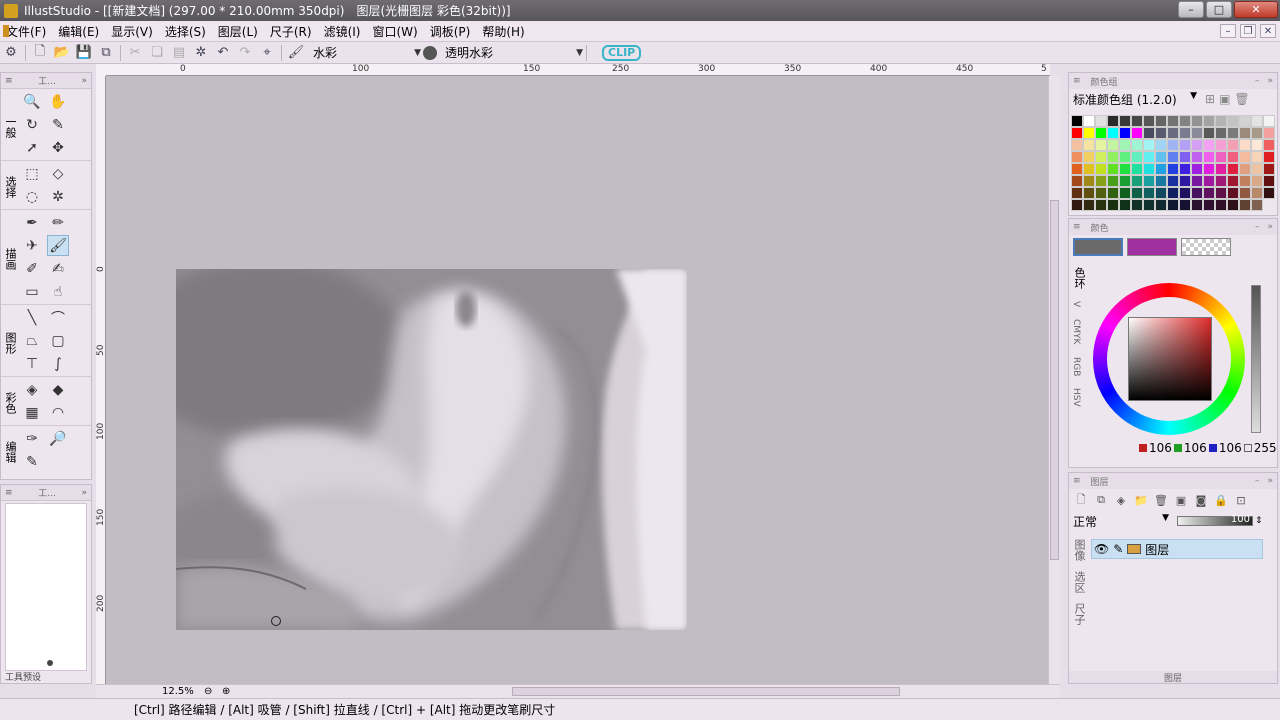  Describe the element at coordinates (84, 53) in the screenshot. I see `save-icon: 💾` at that location.